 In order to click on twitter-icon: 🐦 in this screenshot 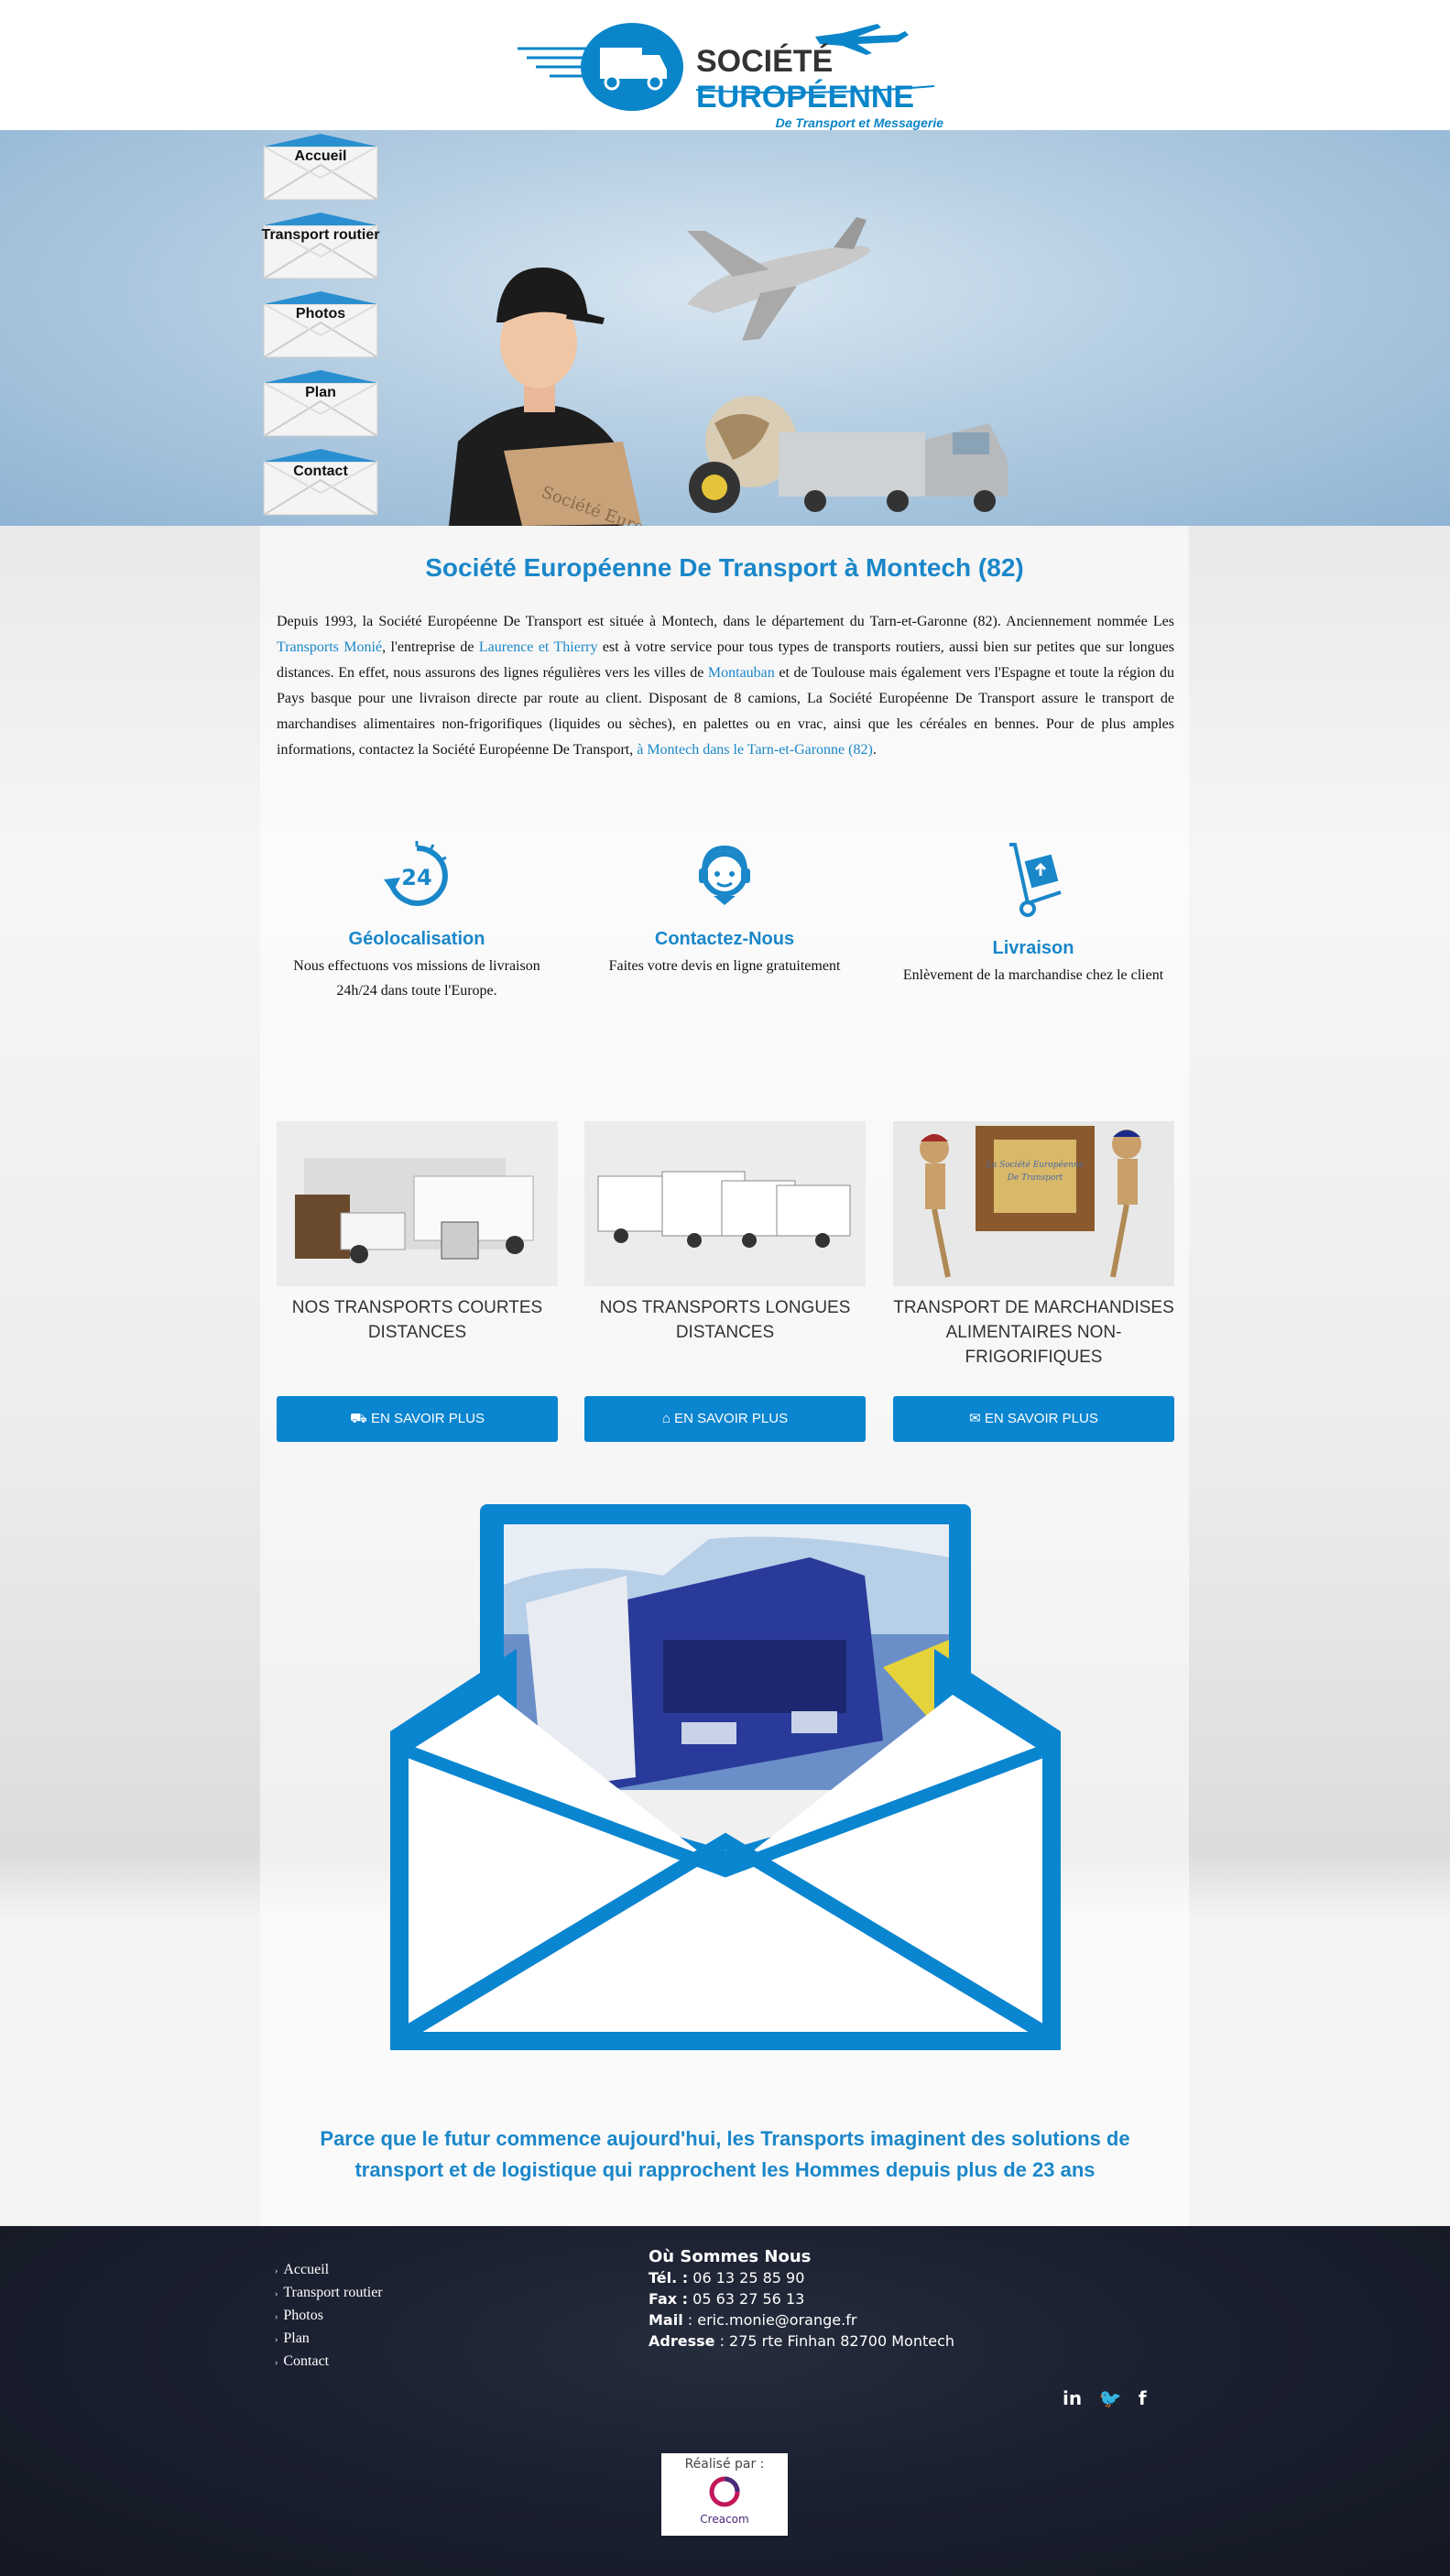, I will do `click(1110, 2398)`.